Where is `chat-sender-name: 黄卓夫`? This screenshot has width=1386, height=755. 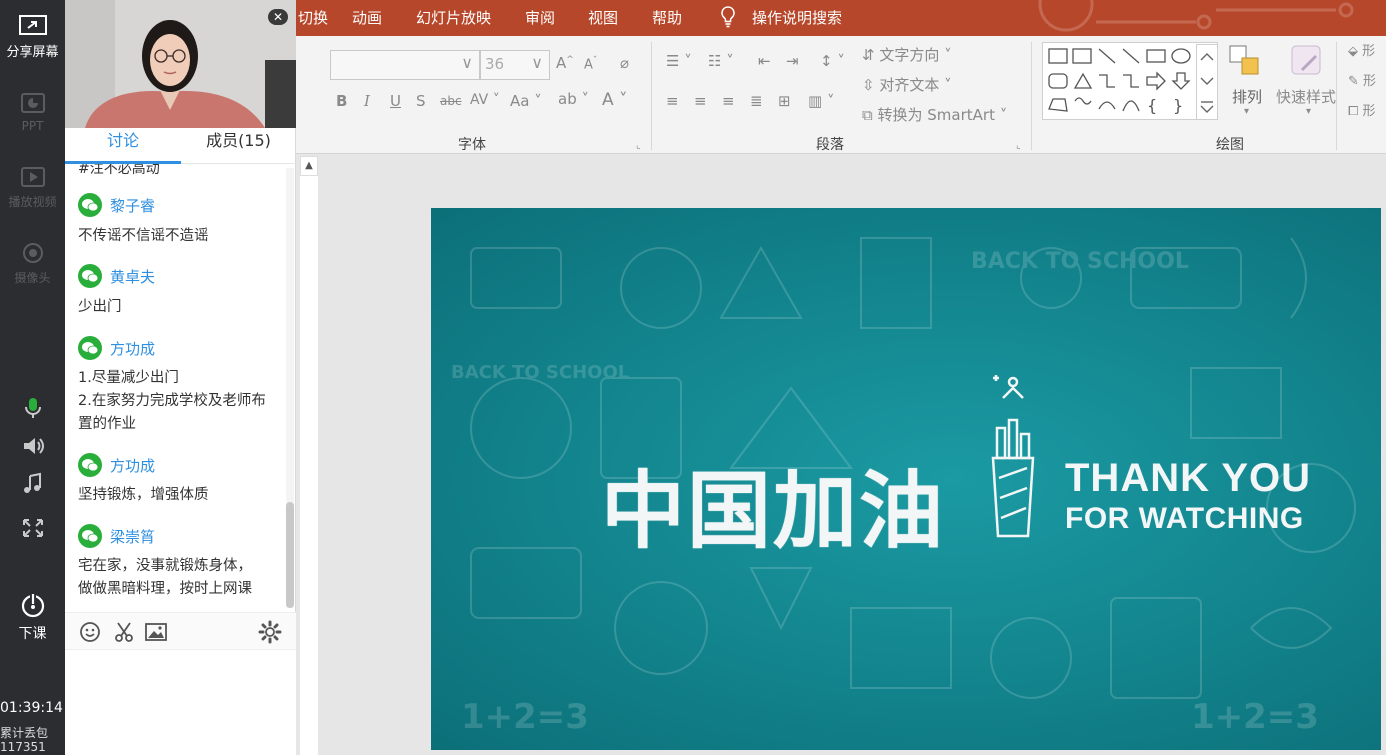 chat-sender-name: 黄卓夫 is located at coordinates (132, 276).